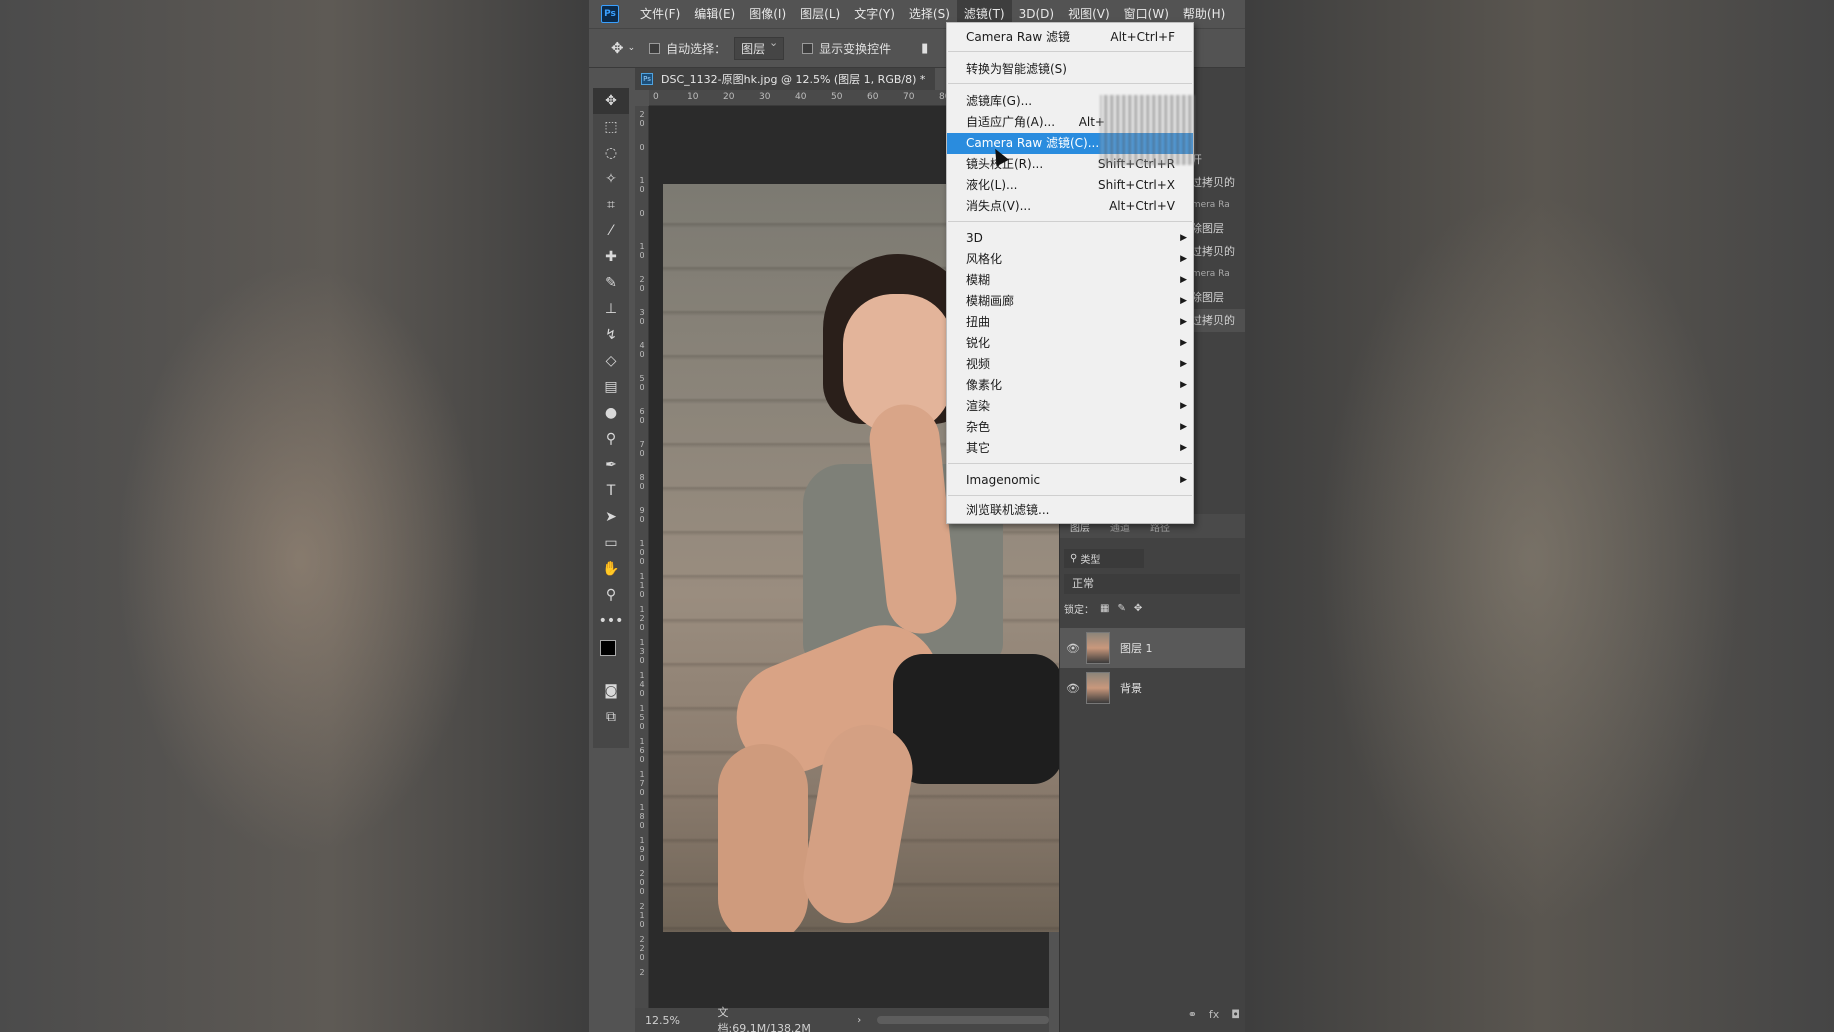  What do you see at coordinates (1152, 688) in the screenshot?
I see `layer-row: 👁 背景` at bounding box center [1152, 688].